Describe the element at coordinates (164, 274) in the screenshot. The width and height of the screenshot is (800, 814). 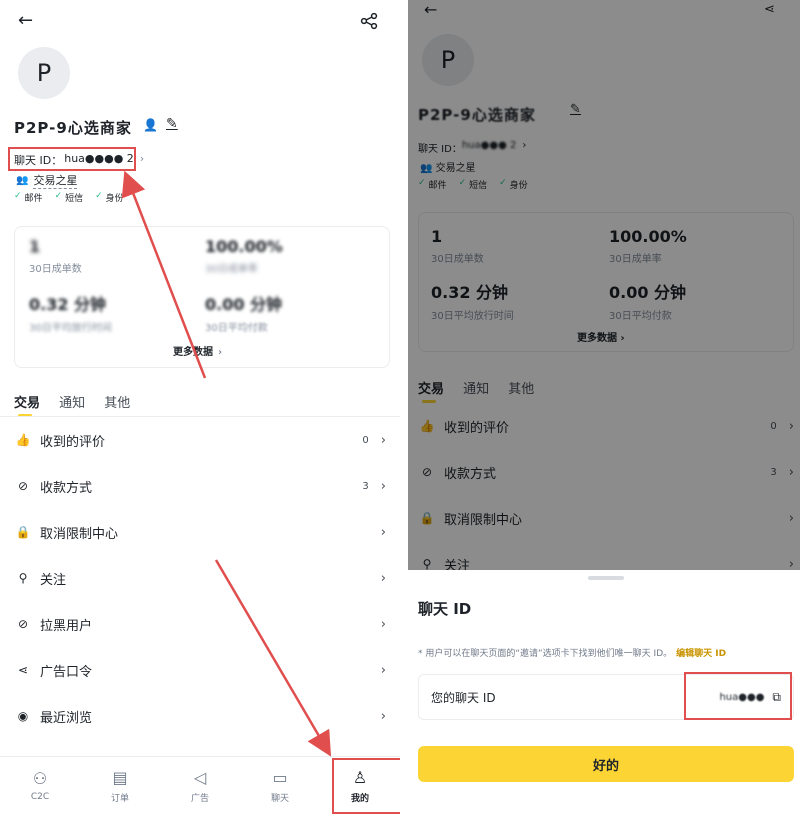
I see `arrow-to-chat-id` at that location.